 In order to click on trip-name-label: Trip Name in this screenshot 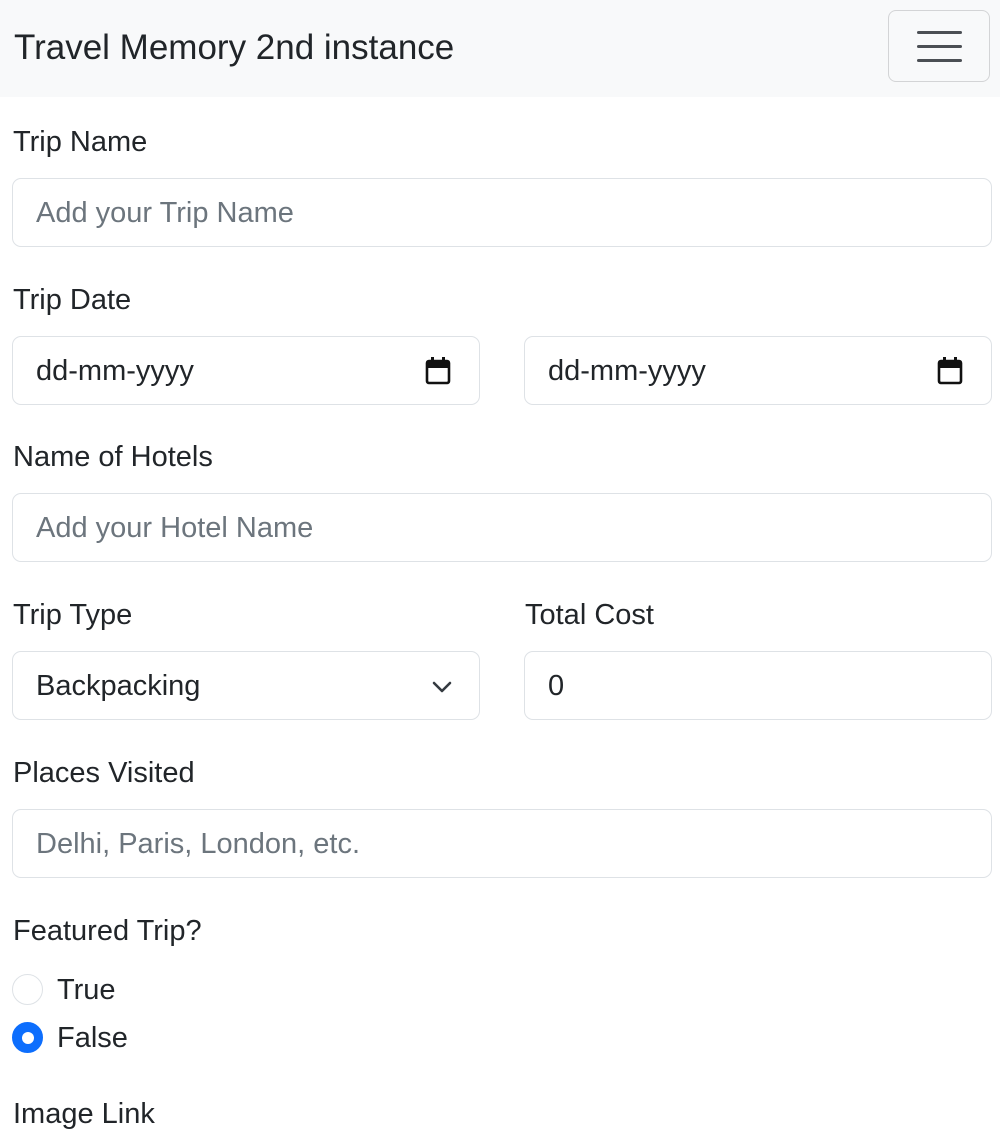, I will do `click(80, 142)`.